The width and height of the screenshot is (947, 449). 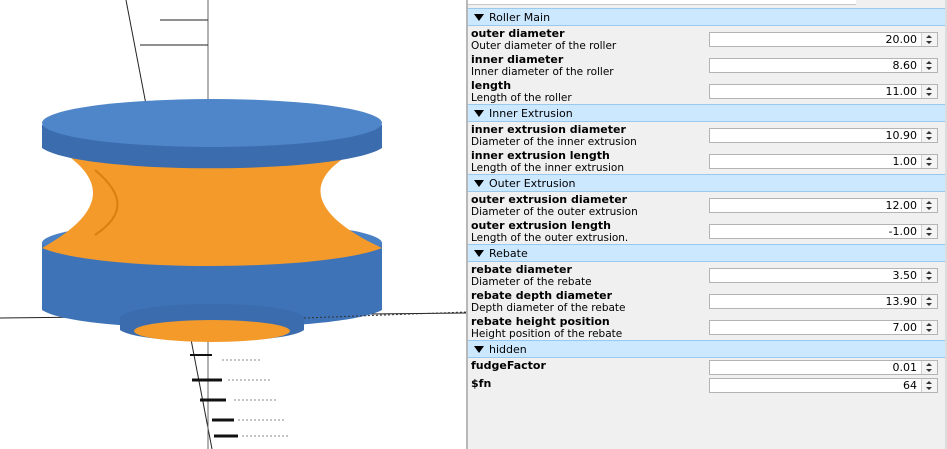 What do you see at coordinates (532, 183) in the screenshot?
I see `section-title: Outer Extrusion` at bounding box center [532, 183].